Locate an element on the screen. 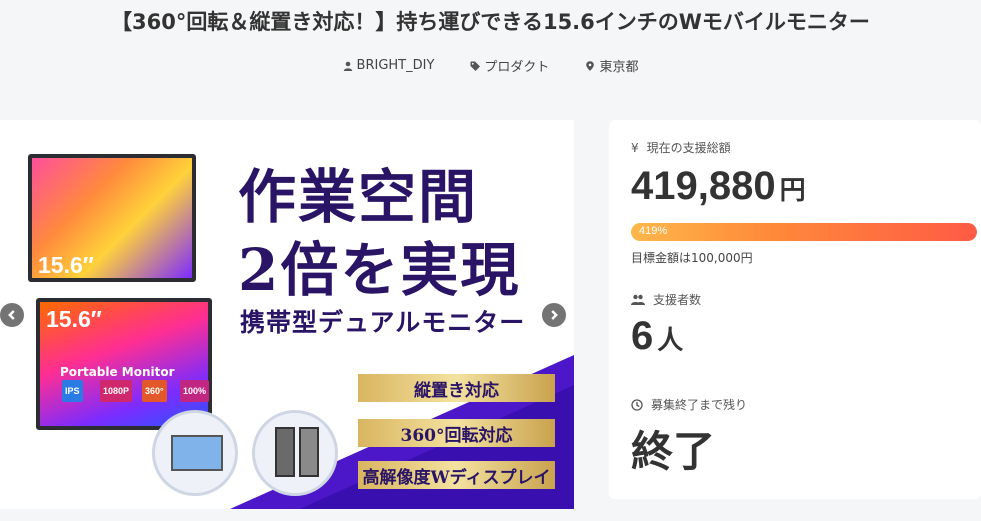  backers-label: 支援者数 is located at coordinates (677, 300).